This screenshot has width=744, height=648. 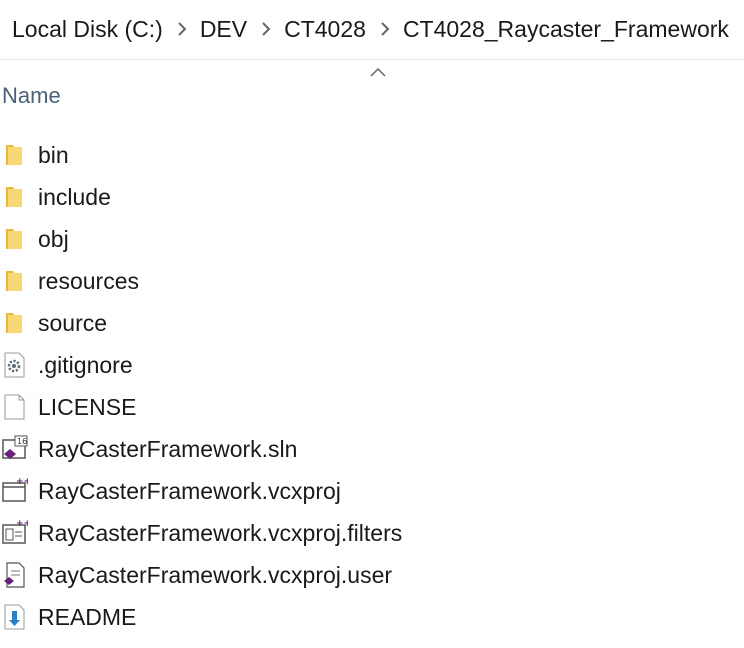 What do you see at coordinates (53, 239) in the screenshot?
I see `file-name: obj` at bounding box center [53, 239].